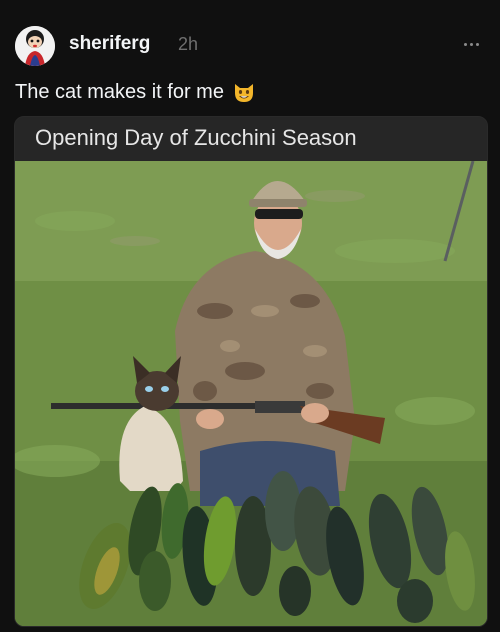  Describe the element at coordinates (243, 93) in the screenshot. I see `grinning-cat-emoji` at that location.